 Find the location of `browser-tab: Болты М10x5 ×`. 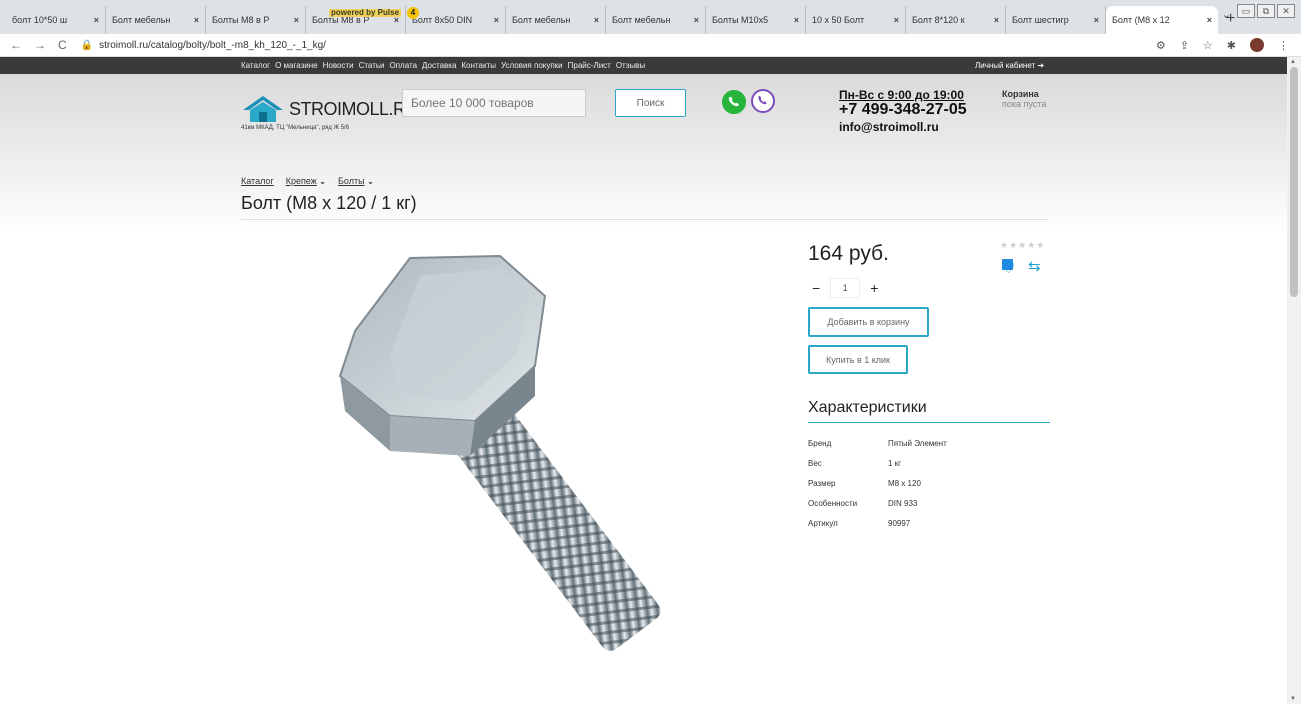

browser-tab: Болты М10x5 × is located at coordinates (859, 138).